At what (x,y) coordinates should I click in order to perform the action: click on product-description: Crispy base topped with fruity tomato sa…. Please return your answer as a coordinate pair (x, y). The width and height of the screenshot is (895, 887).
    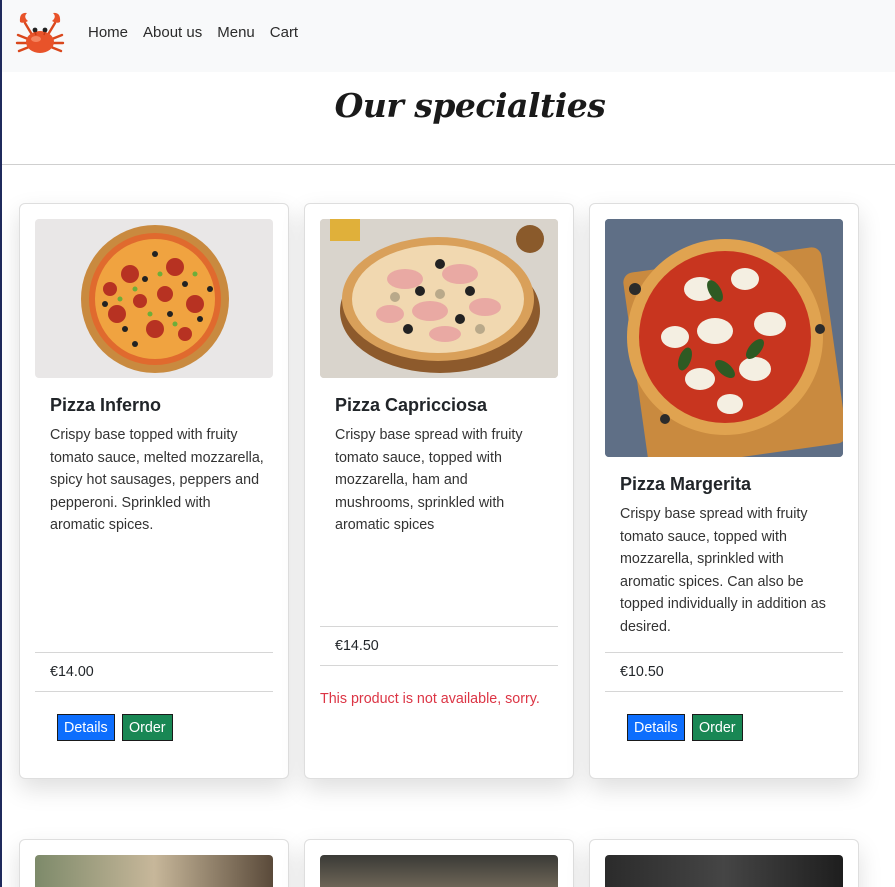
    Looking at the image, I should click on (157, 480).